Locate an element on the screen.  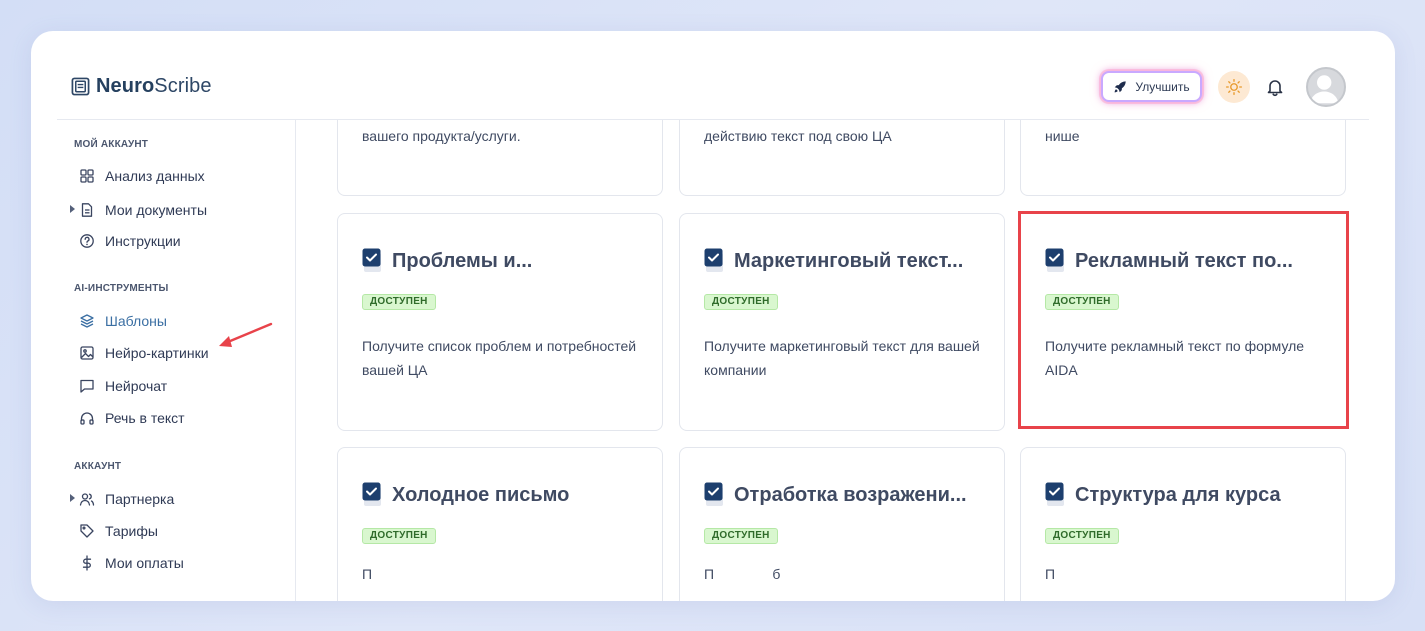
theme-toggle-button is located at coordinates (1234, 87).